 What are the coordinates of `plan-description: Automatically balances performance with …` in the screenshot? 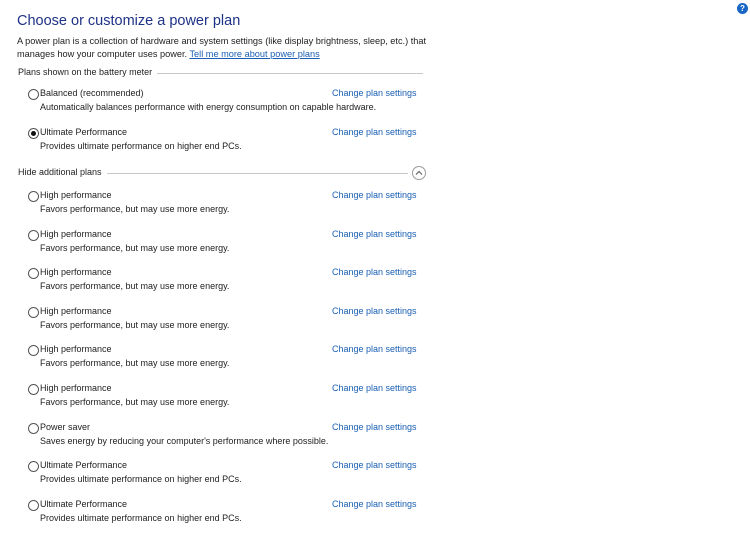 It's located at (208, 107).